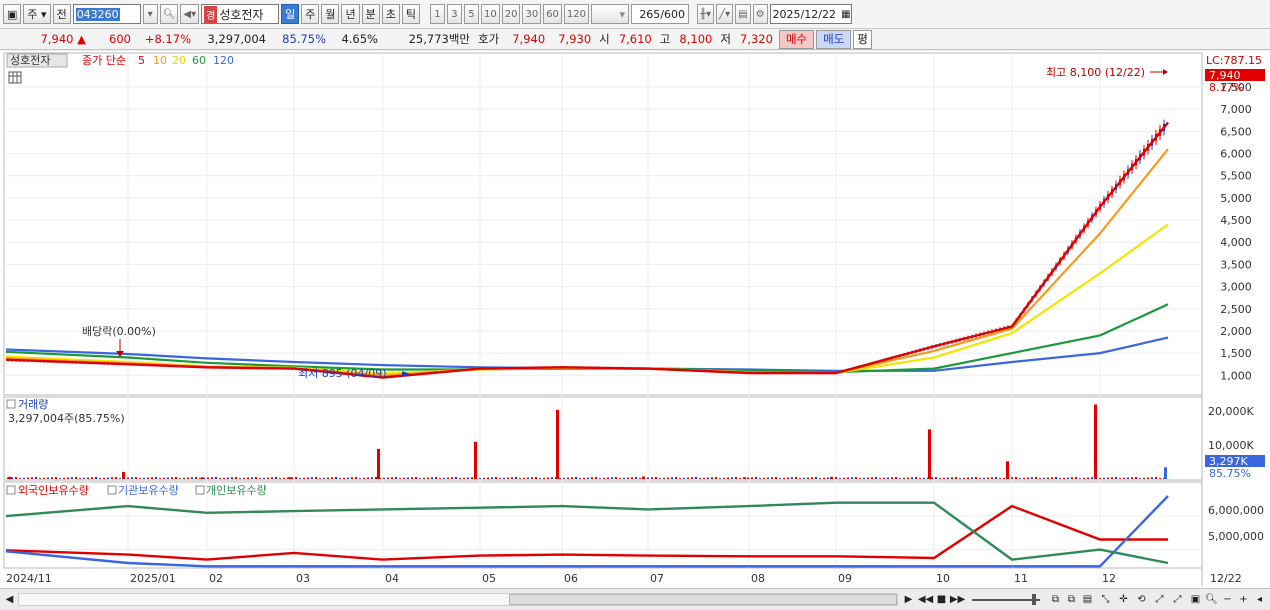 Image resolution: width=1270 pixels, height=610 pixels. I want to click on calendar-icon: ▦, so click(845, 14).